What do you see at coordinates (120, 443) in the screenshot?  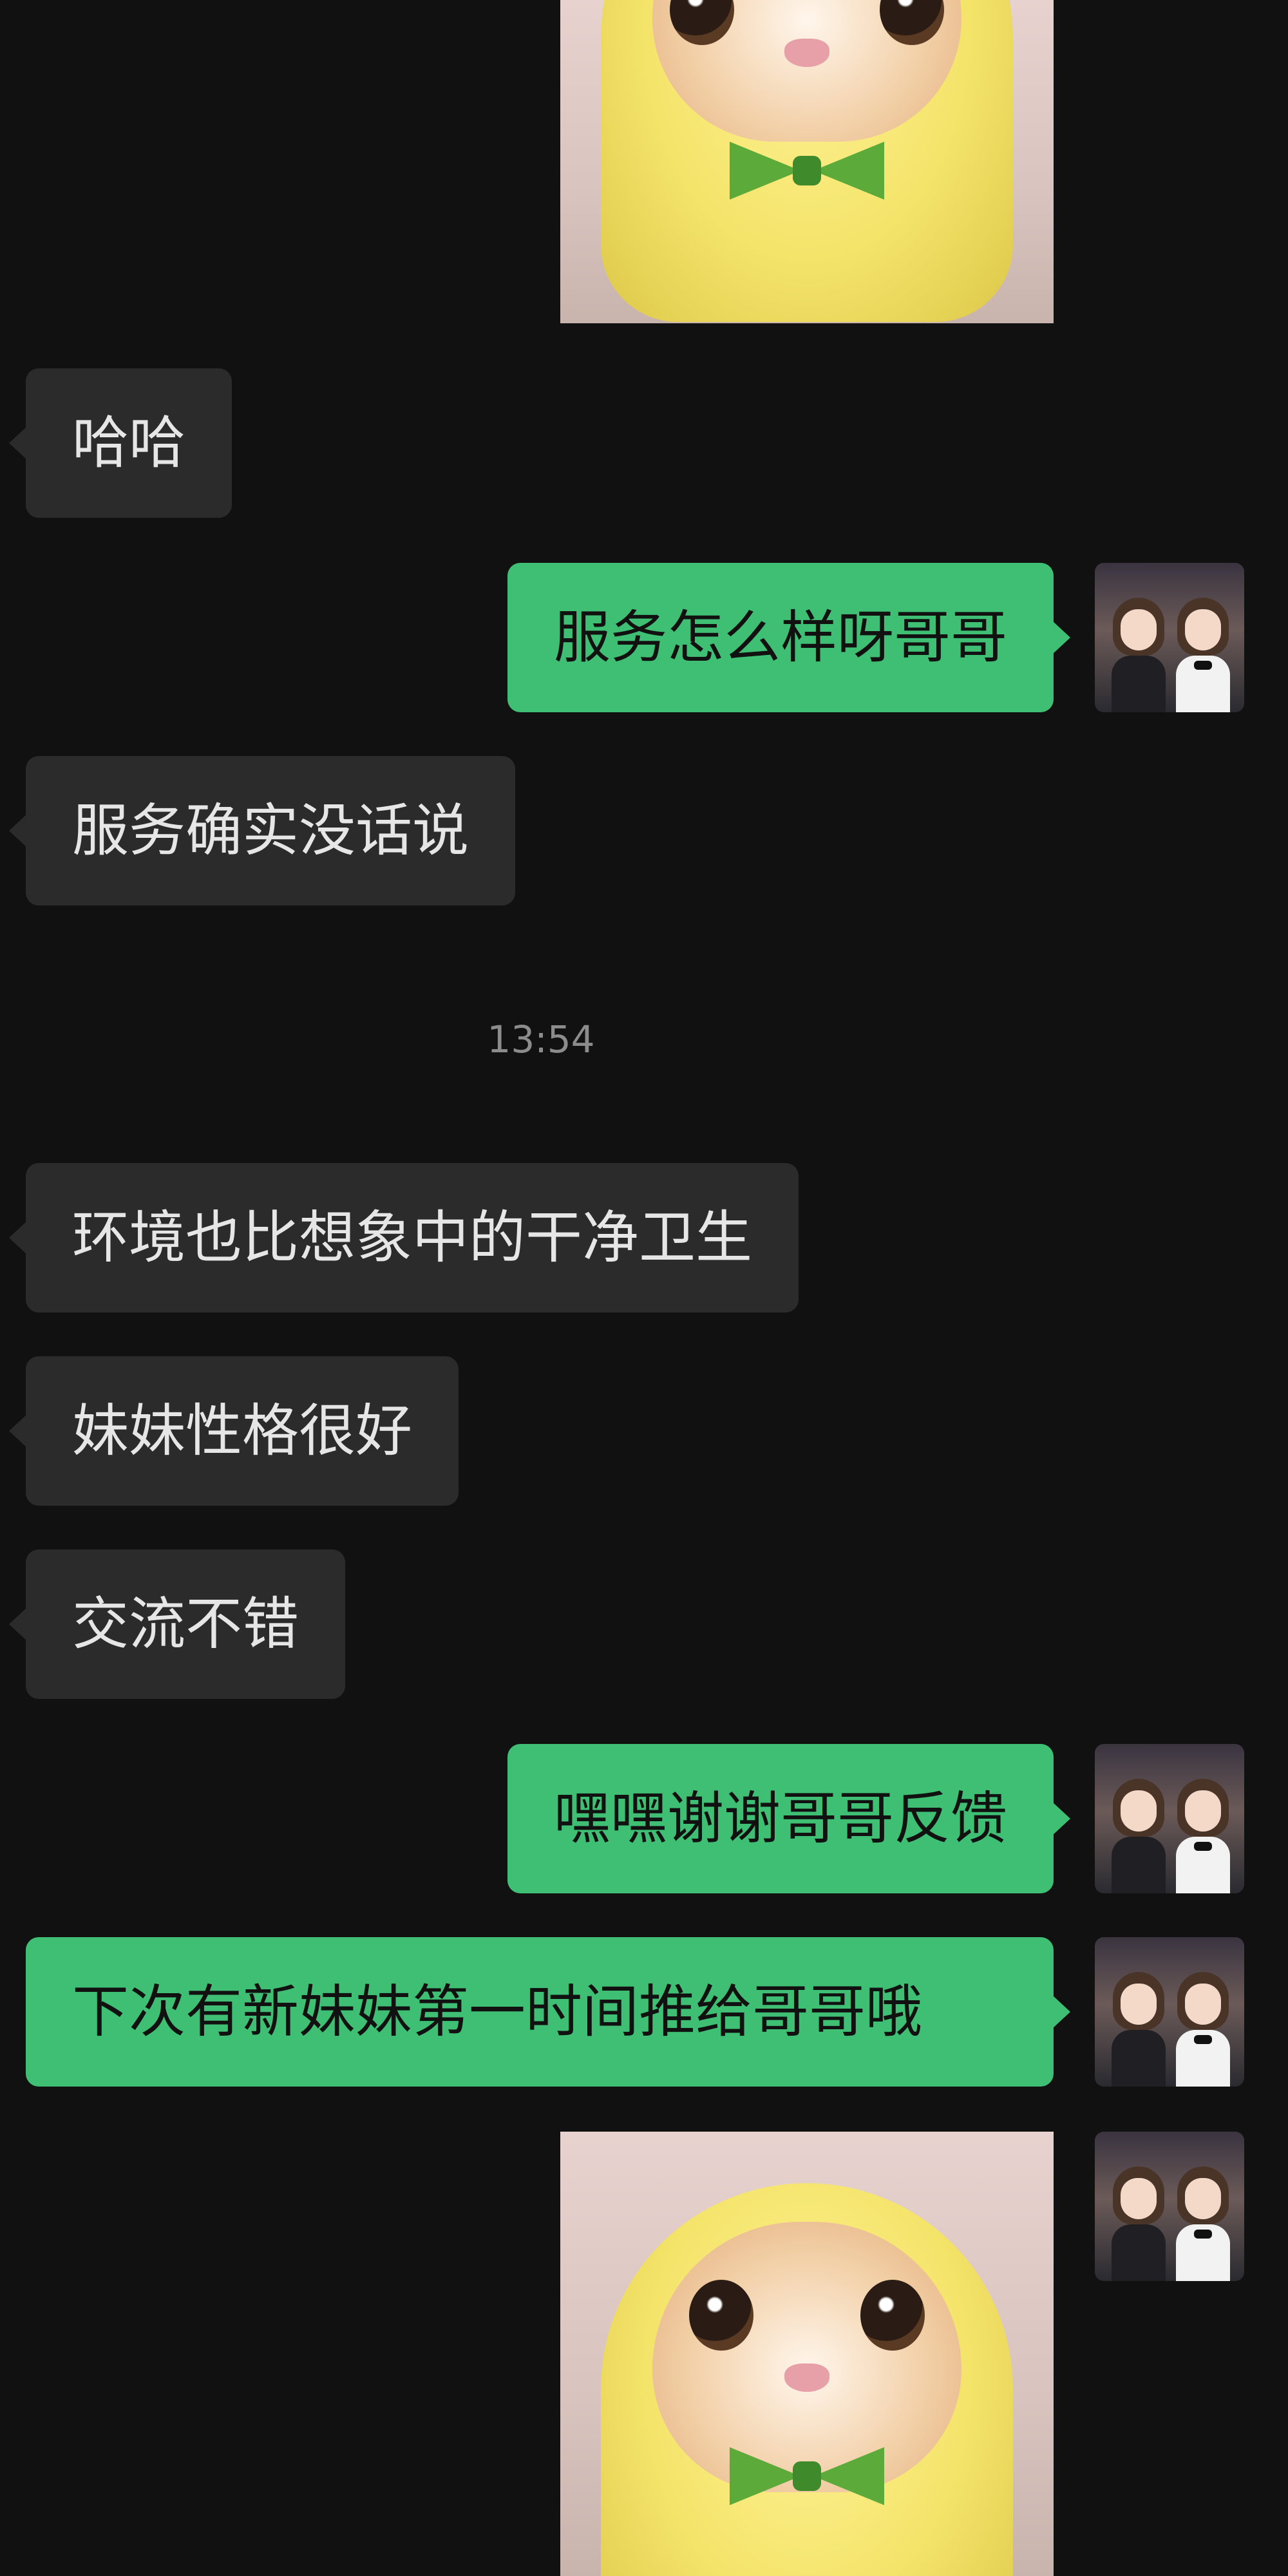 I see `message-bubble-incoming: 哈哈` at bounding box center [120, 443].